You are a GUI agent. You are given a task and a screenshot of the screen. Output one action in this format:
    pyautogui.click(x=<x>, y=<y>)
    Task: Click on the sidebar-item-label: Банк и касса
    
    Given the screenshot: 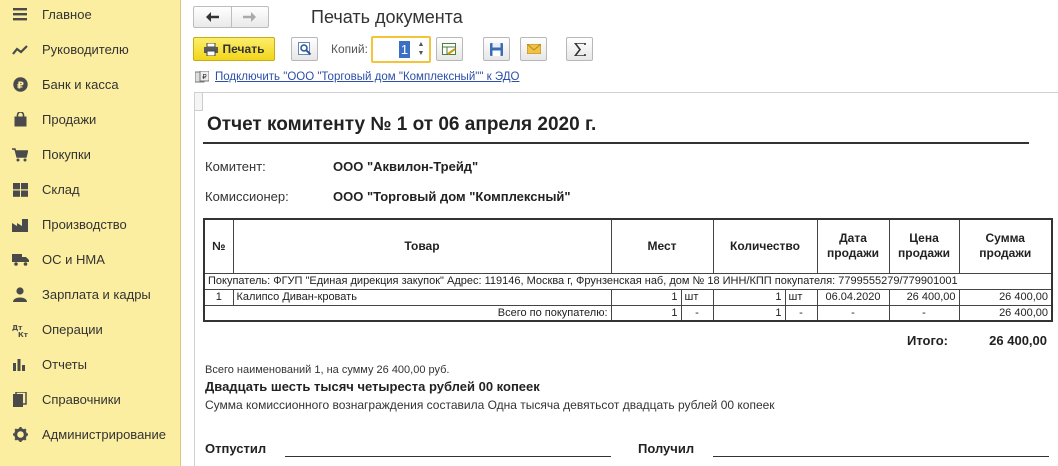 What is the action you would take?
    pyautogui.click(x=80, y=84)
    